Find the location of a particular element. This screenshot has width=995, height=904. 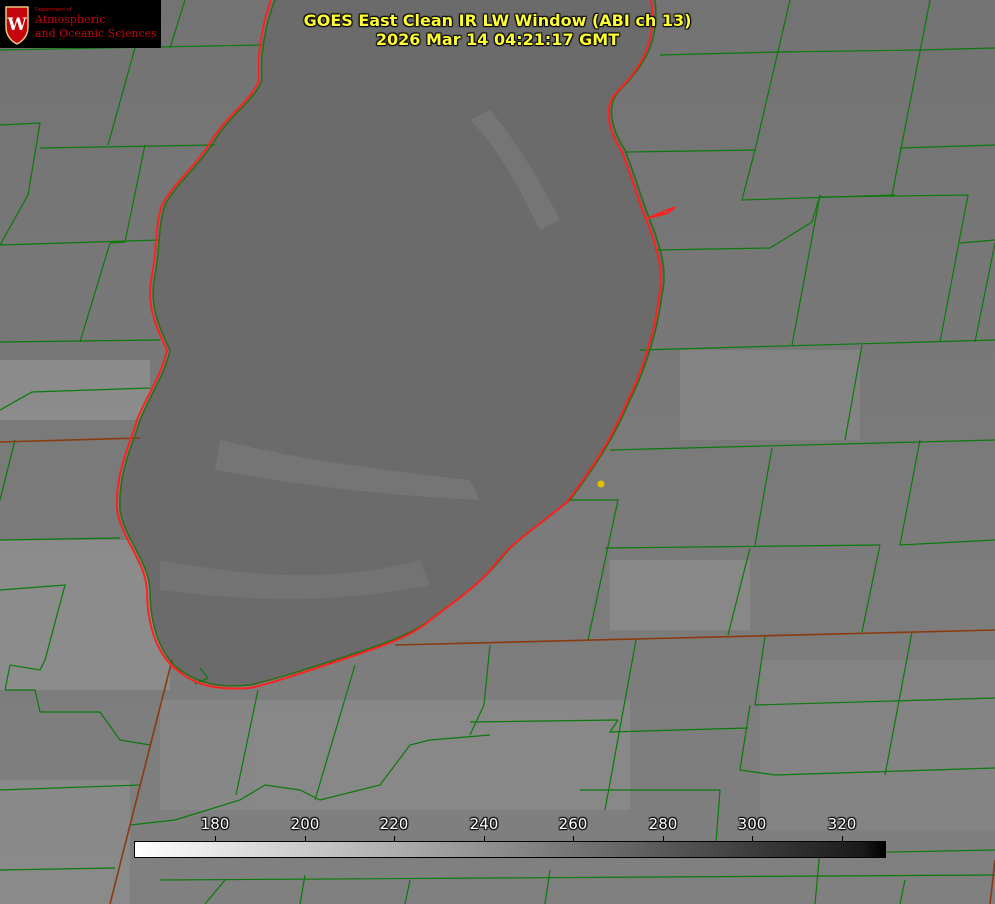

colorbar-tick-label: 240 is located at coordinates (484, 824).